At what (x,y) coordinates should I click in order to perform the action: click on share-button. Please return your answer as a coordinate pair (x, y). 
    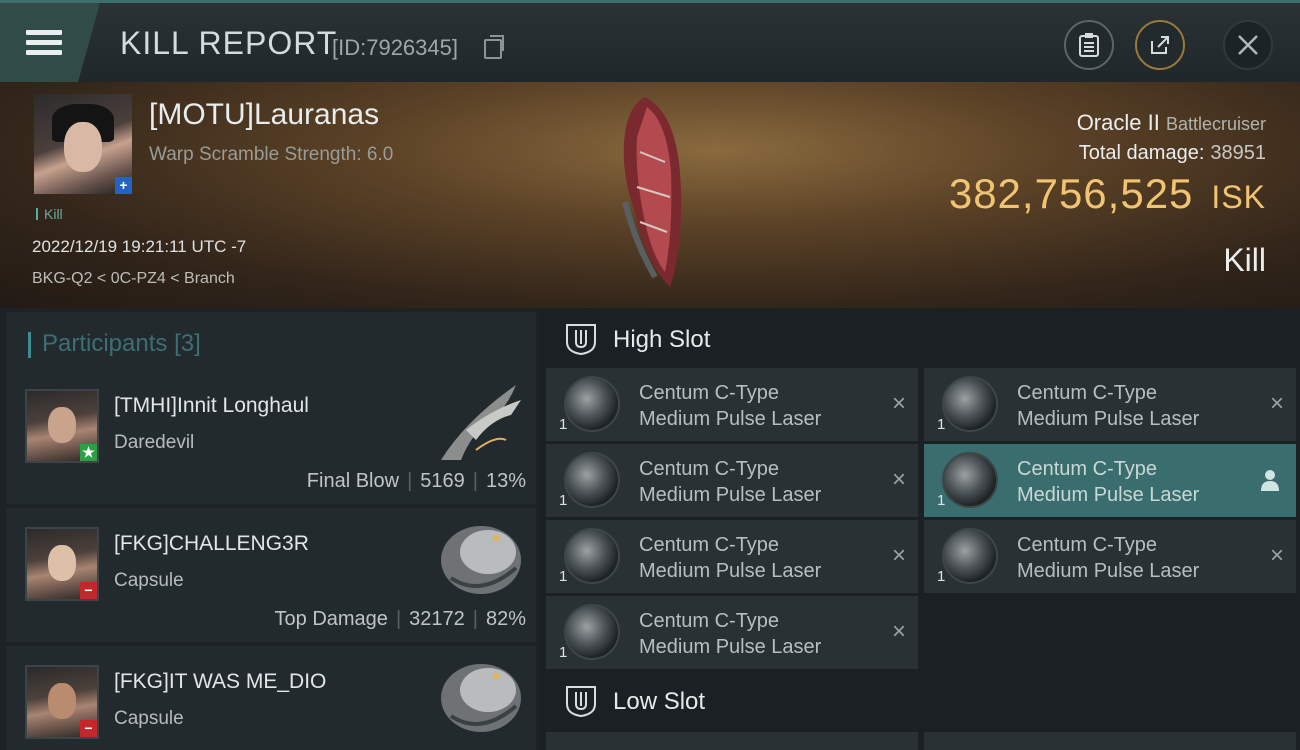
    Looking at the image, I should click on (1160, 45).